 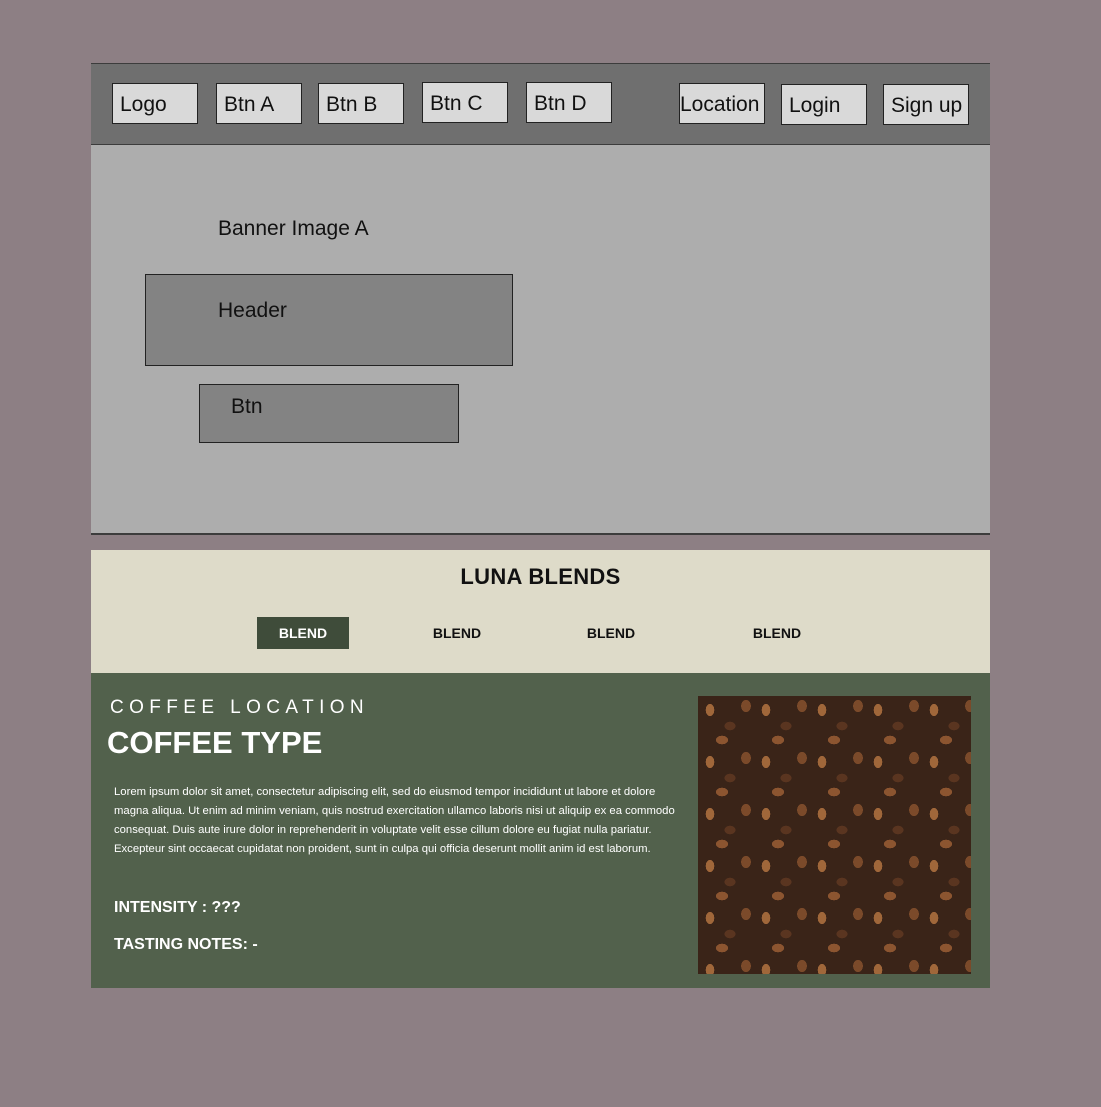 I want to click on intensity-label: INTENSITY : ???, so click(x=177, y=907).